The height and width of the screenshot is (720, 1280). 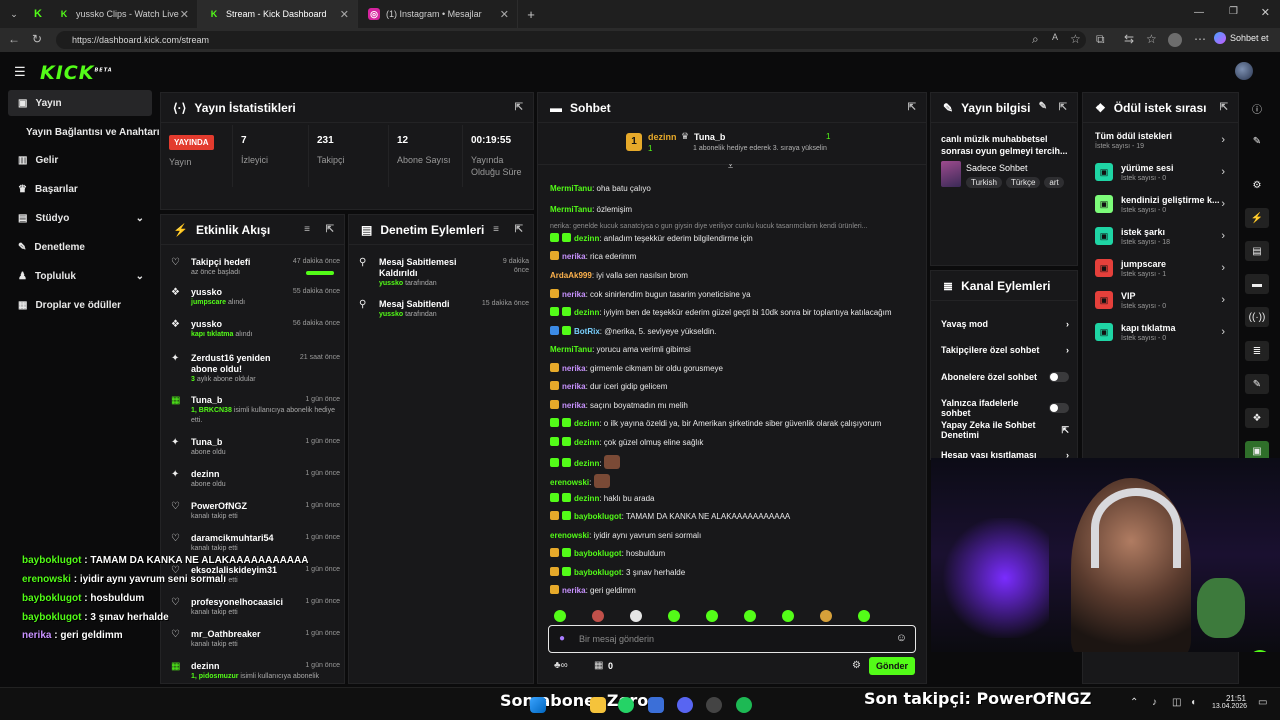 I want to click on extensions-icon: ⧉, so click(x=1100, y=39).